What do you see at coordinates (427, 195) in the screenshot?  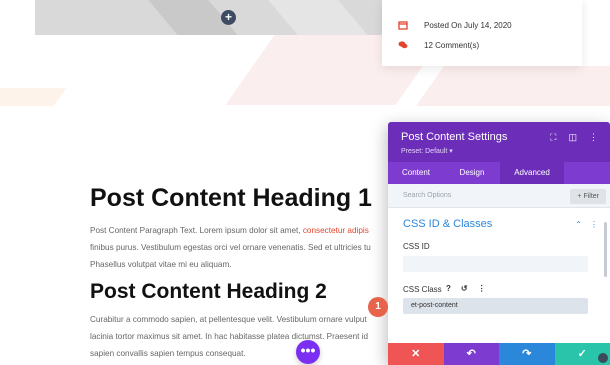 I see `search-options-input: Search Options` at bounding box center [427, 195].